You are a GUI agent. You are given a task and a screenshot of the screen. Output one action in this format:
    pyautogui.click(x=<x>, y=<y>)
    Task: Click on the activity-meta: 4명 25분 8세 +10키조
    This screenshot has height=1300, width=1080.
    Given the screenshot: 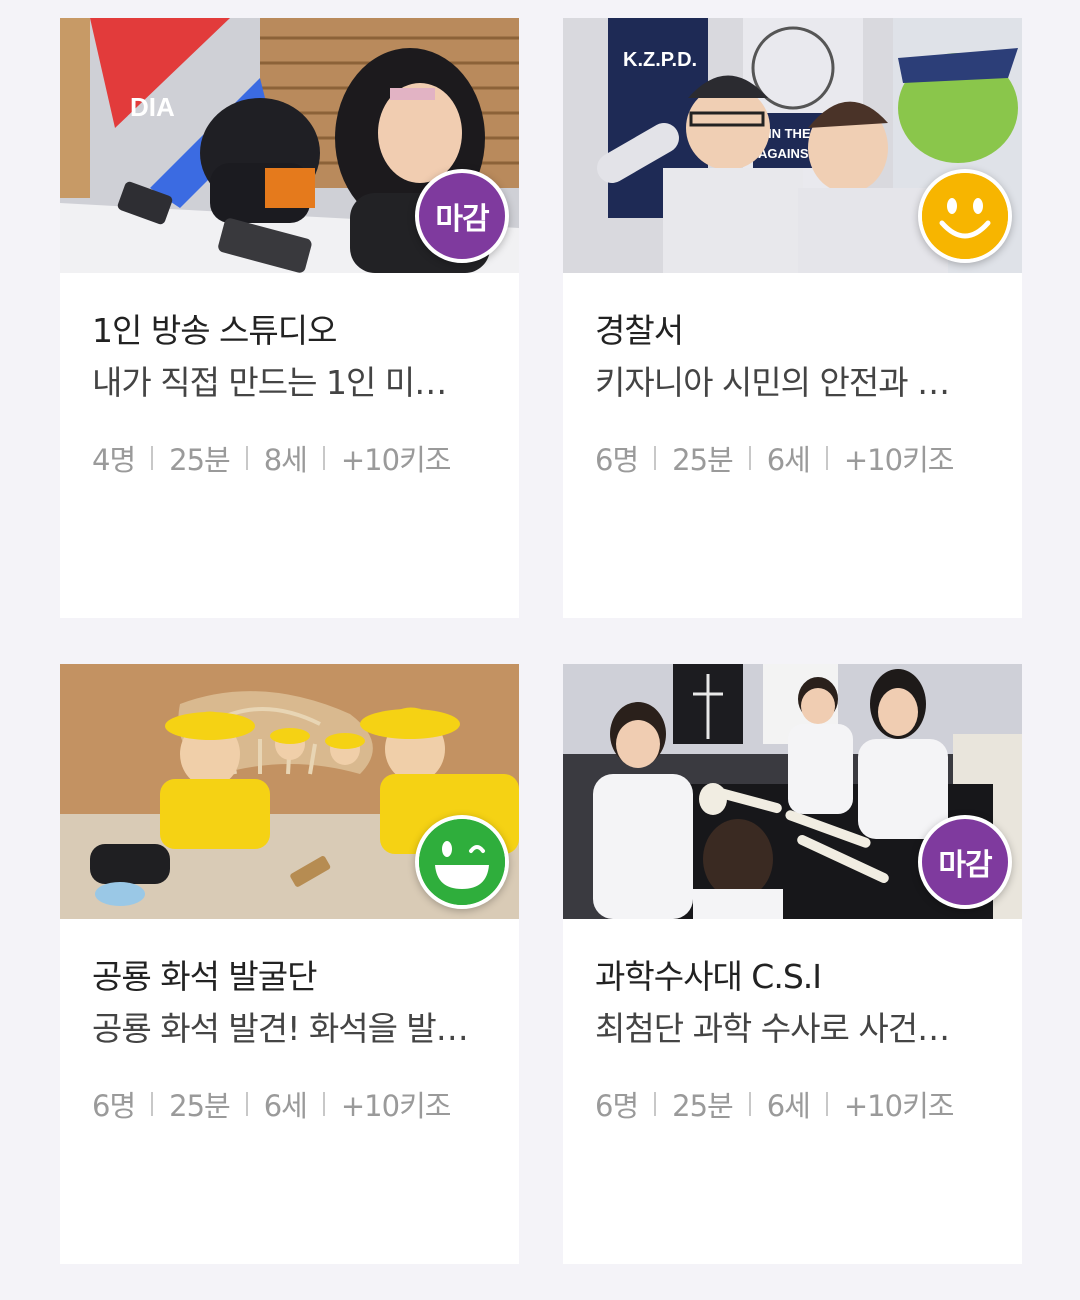 What is the action you would take?
    pyautogui.click(x=289, y=458)
    